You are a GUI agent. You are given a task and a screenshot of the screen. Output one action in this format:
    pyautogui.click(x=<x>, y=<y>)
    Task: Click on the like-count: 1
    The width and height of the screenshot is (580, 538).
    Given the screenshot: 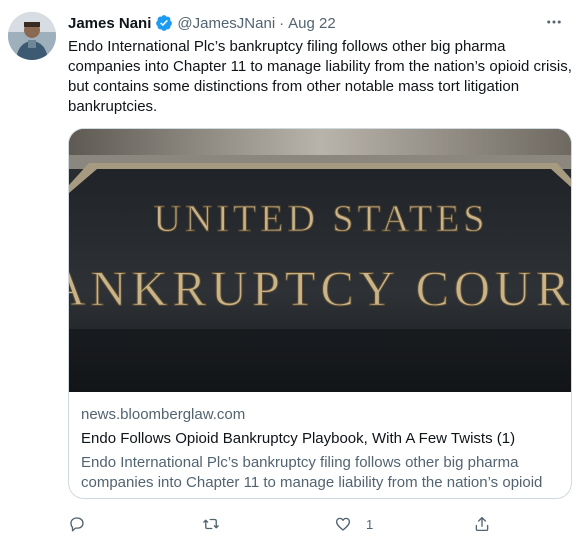 What is the action you would take?
    pyautogui.click(x=370, y=524)
    